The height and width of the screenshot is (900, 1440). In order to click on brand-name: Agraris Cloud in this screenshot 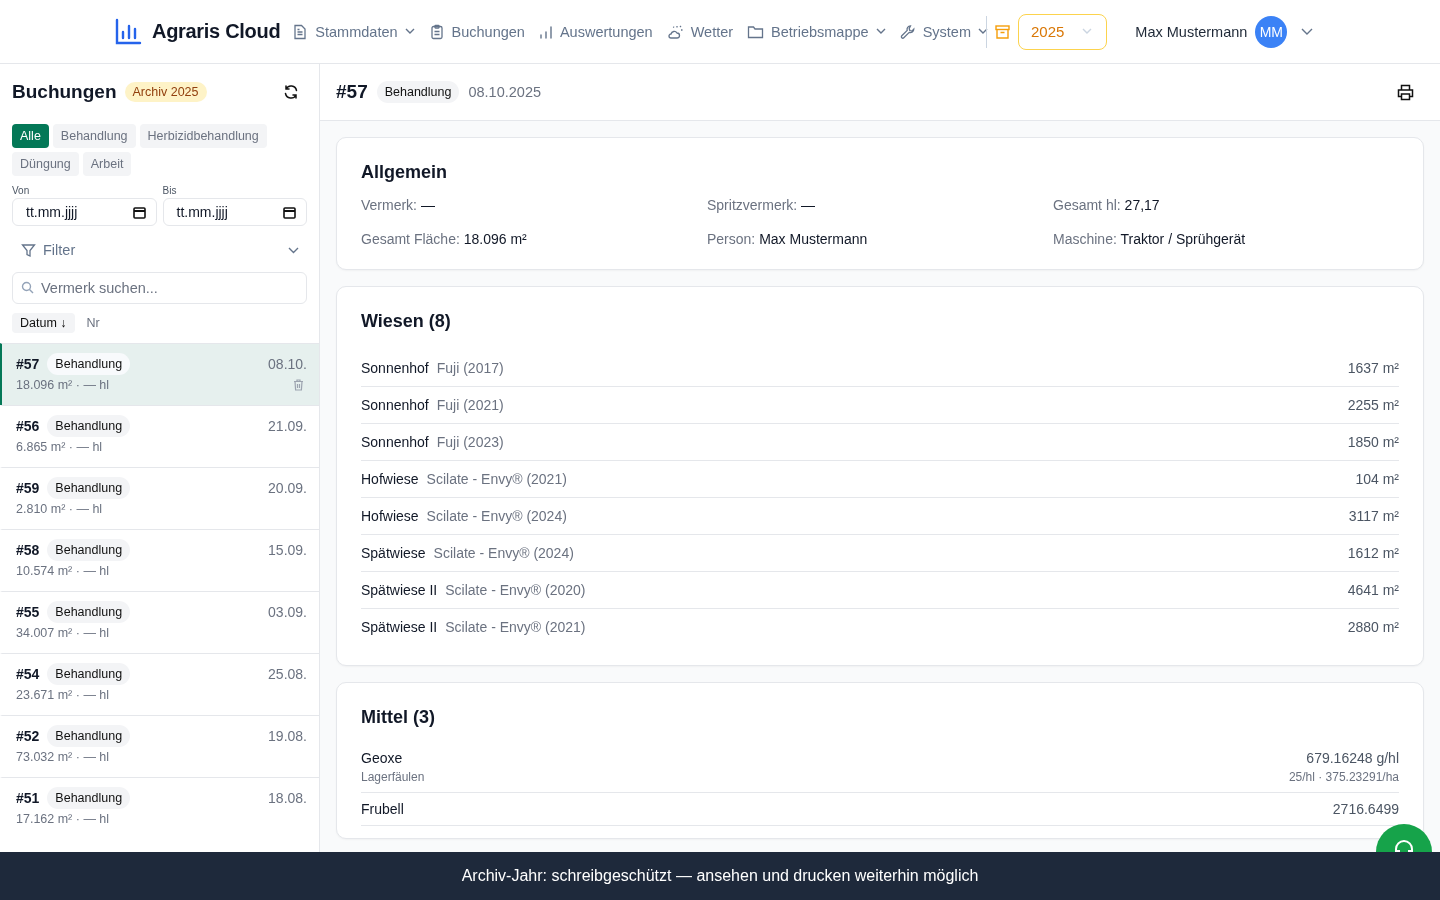, I will do `click(216, 31)`.